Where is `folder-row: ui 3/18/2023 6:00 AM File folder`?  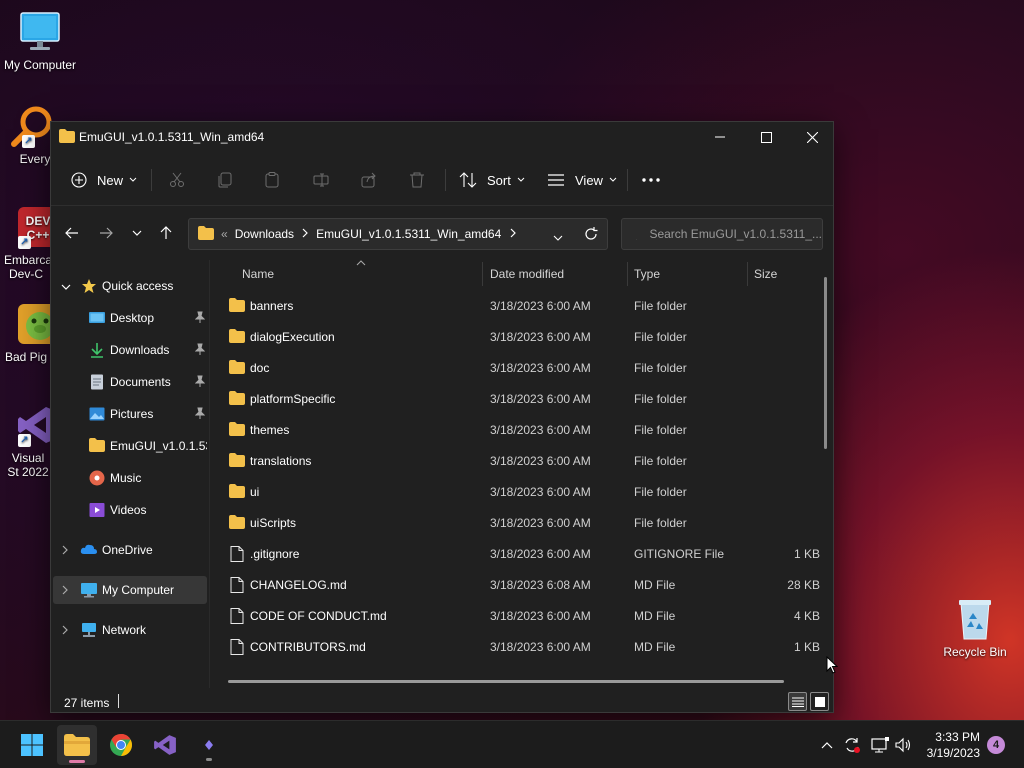 folder-row: ui 3/18/2023 6:00 AM File folder is located at coordinates (515, 491).